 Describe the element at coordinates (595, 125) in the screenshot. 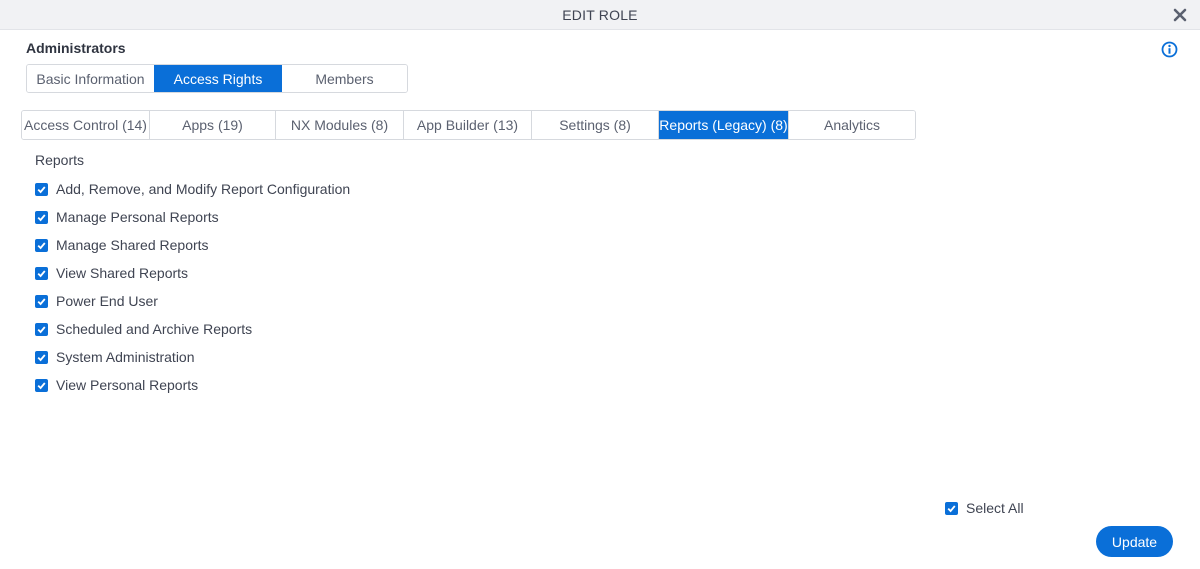

I see `subtab-settings: Settings (8)` at that location.